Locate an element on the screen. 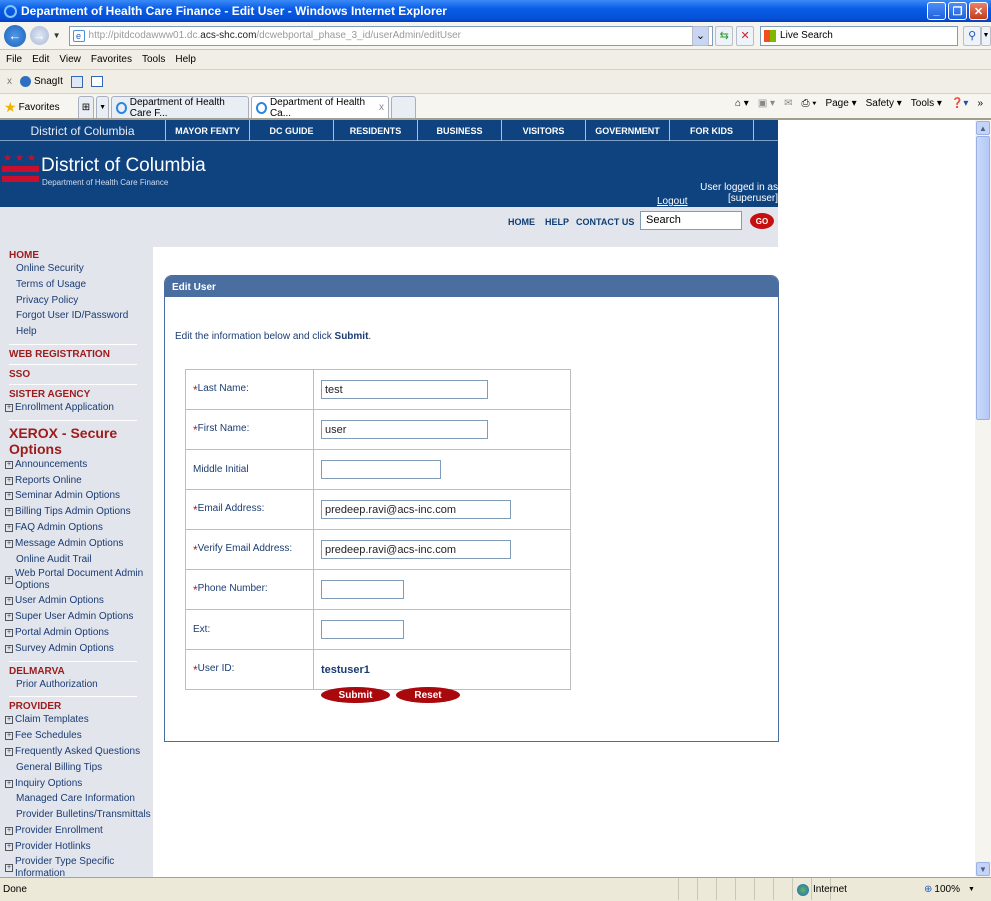 The height and width of the screenshot is (901, 991). reset-button: Reset is located at coordinates (428, 695).